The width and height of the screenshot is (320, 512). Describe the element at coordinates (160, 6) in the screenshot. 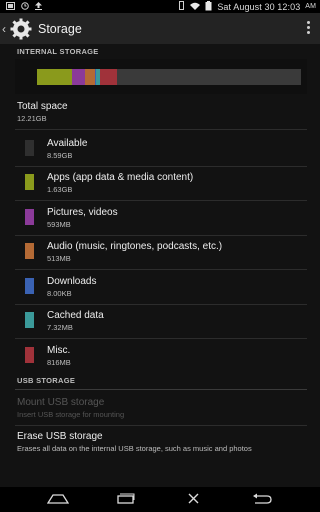

I see `status-bar: Sat August 30 12:03 AM` at that location.